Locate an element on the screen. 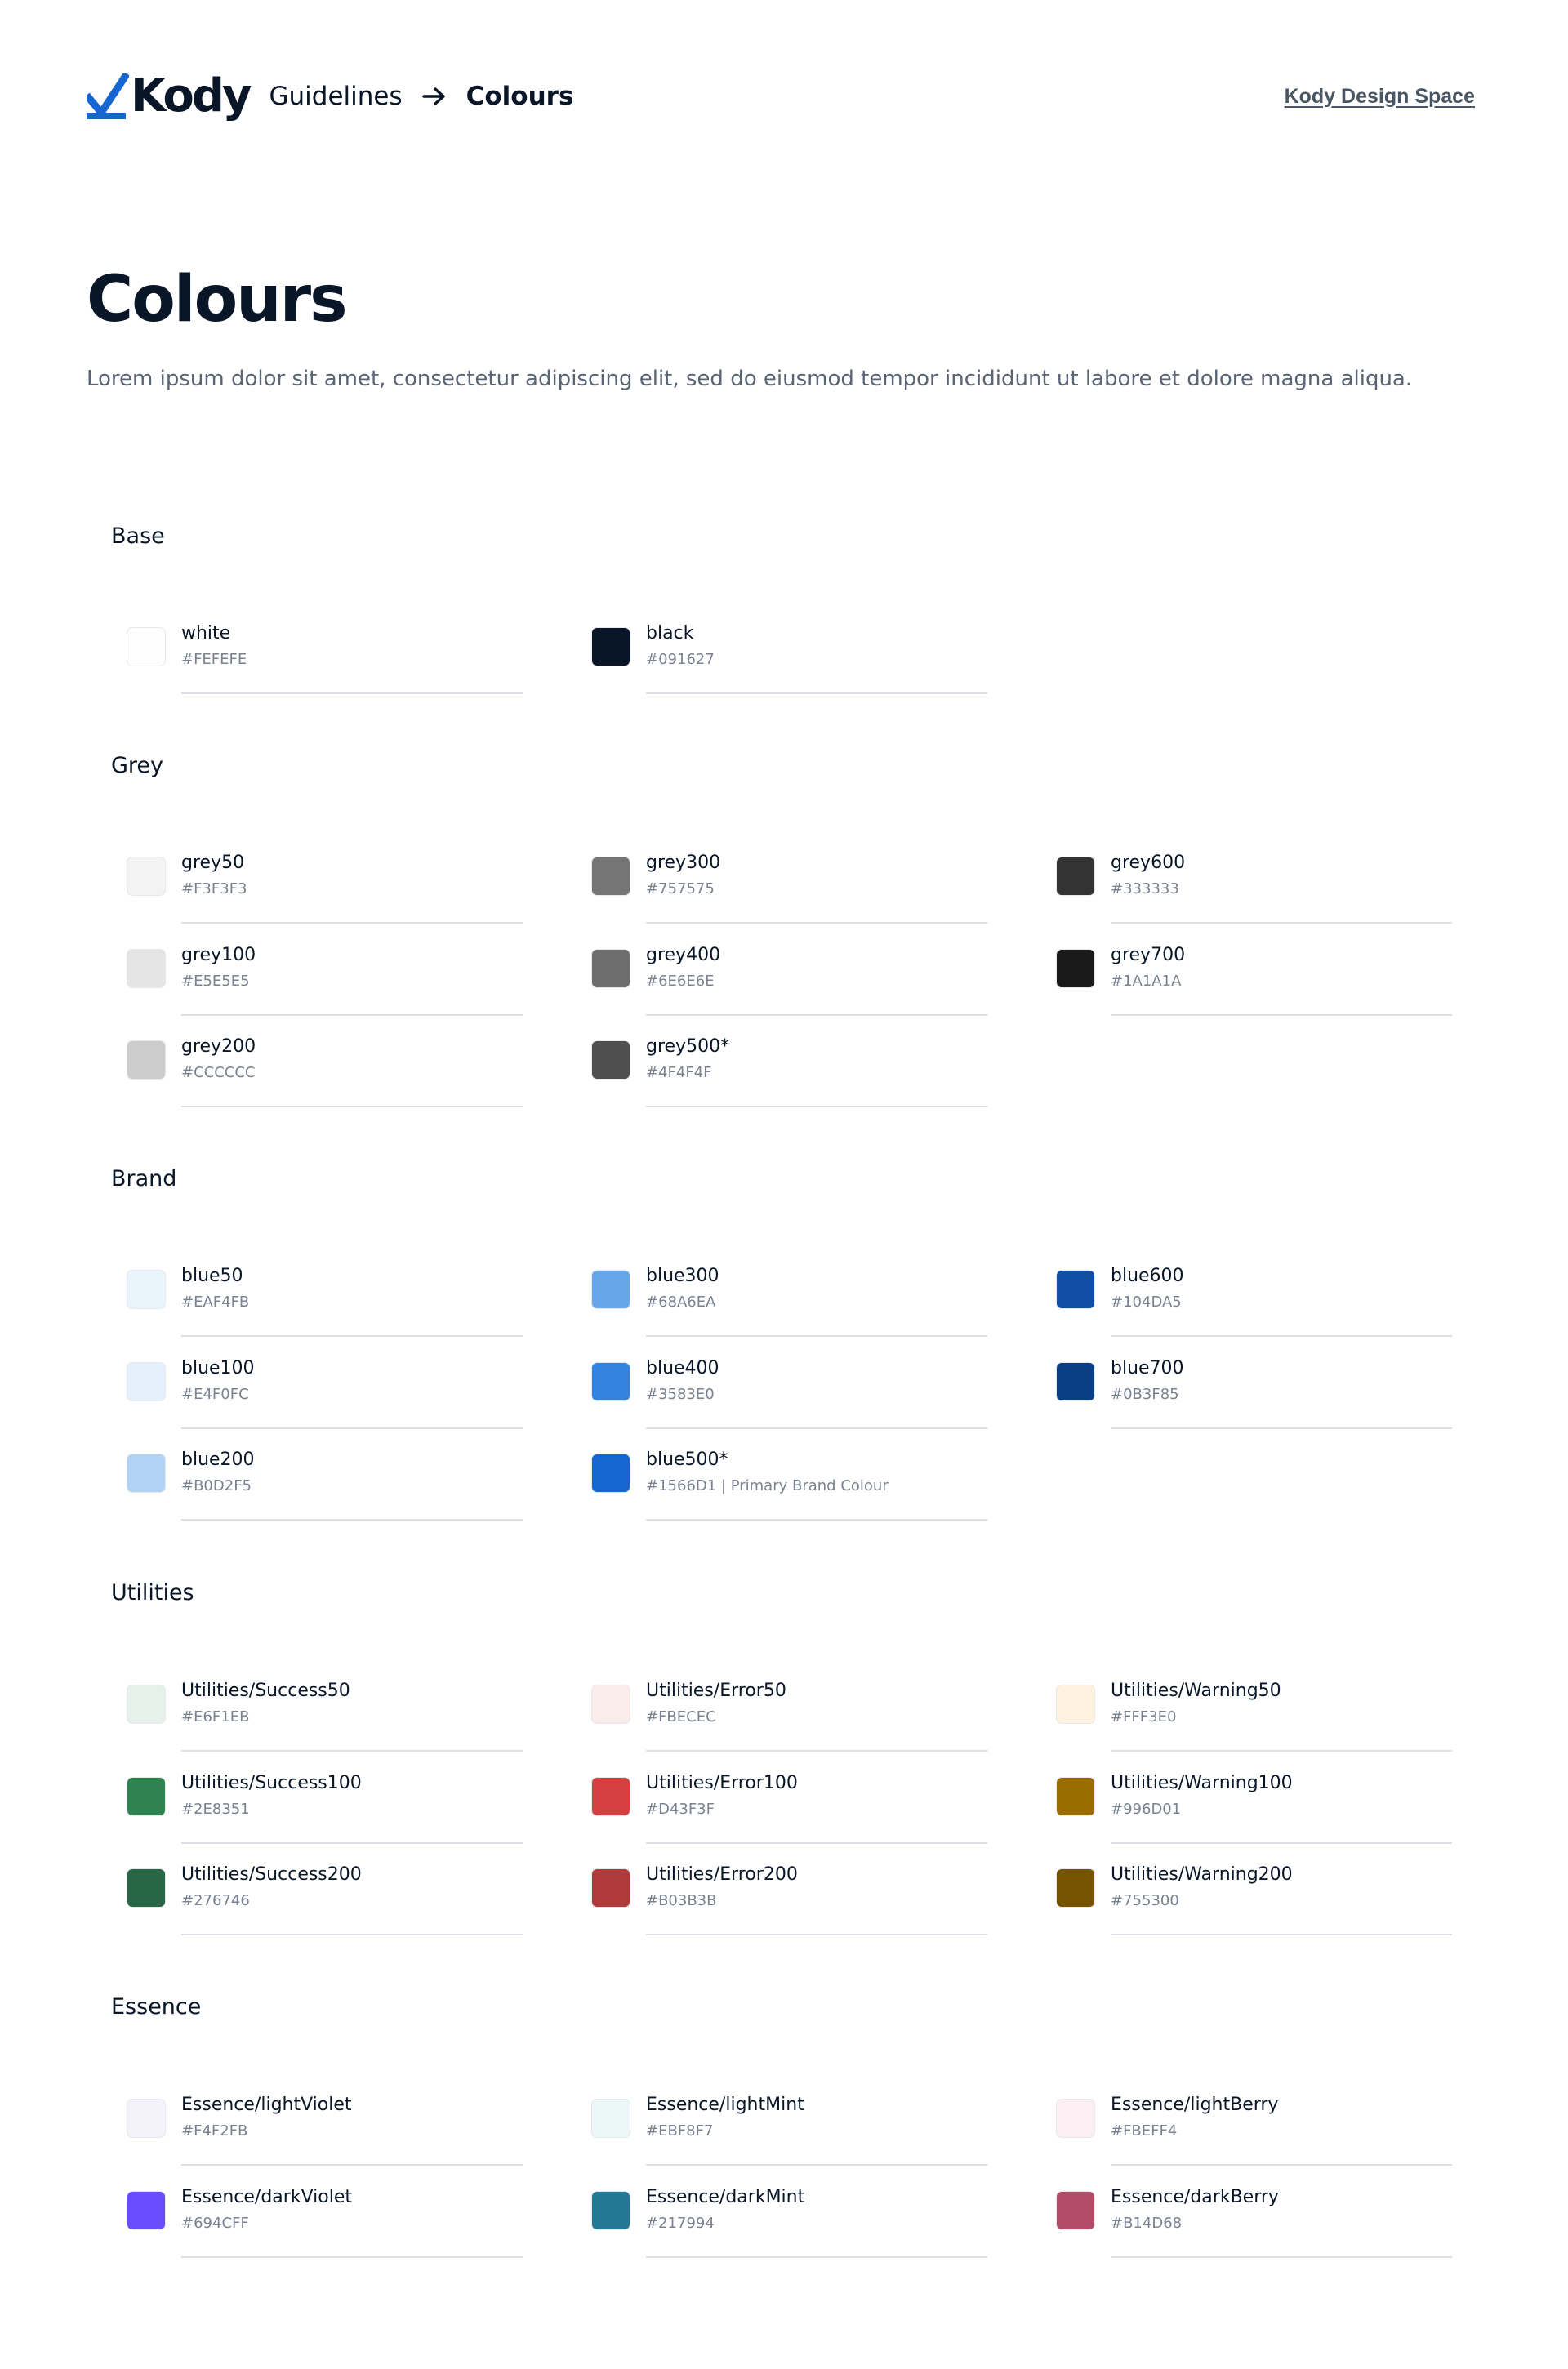 Image resolution: width=1568 pixels, height=2369 pixels. swatch-item-light-violet: Essence/lightViolet #F4F2FB is located at coordinates (317, 2120).